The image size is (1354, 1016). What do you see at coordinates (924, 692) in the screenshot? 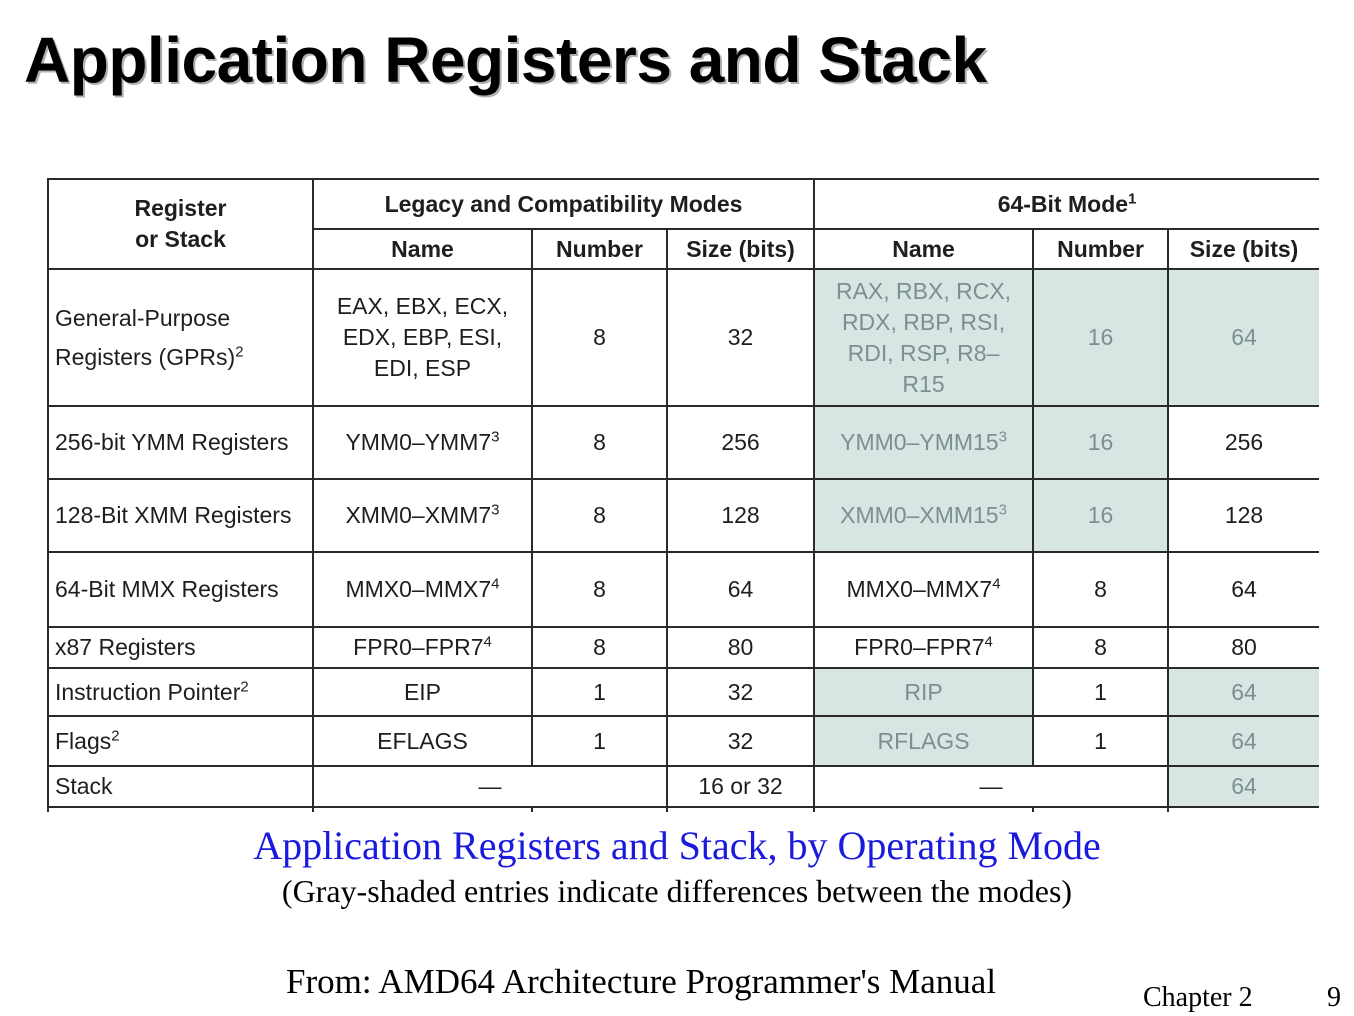
I see `mode64-name-cell: RIP` at bounding box center [924, 692].